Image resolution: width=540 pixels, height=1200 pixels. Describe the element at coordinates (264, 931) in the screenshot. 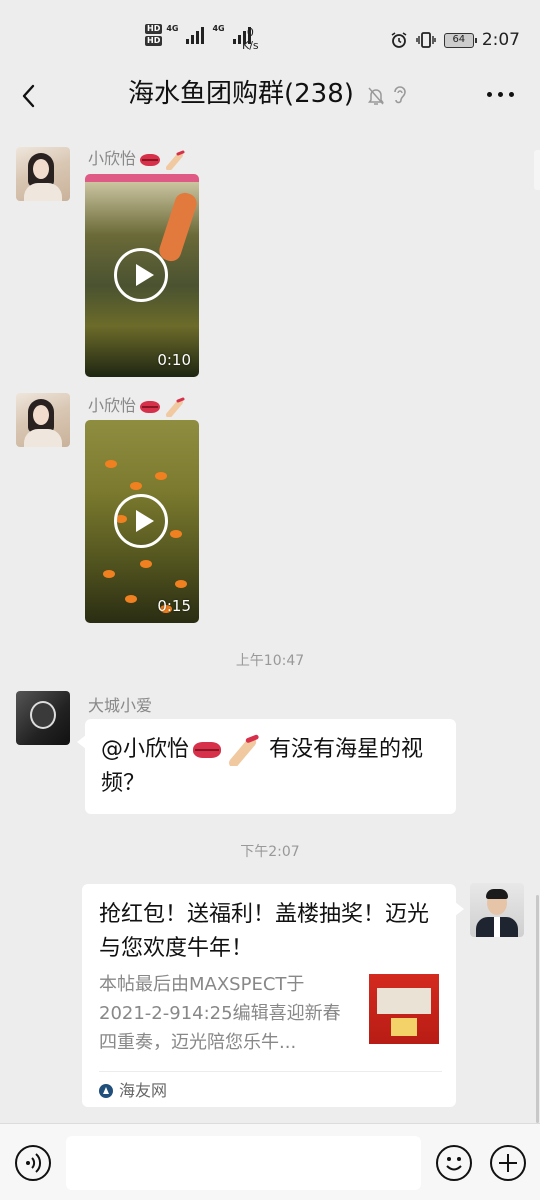

I see `link-card-title: 抢红包！送福利！盖楼抽奖！迈光与您欢度牛年！` at that location.